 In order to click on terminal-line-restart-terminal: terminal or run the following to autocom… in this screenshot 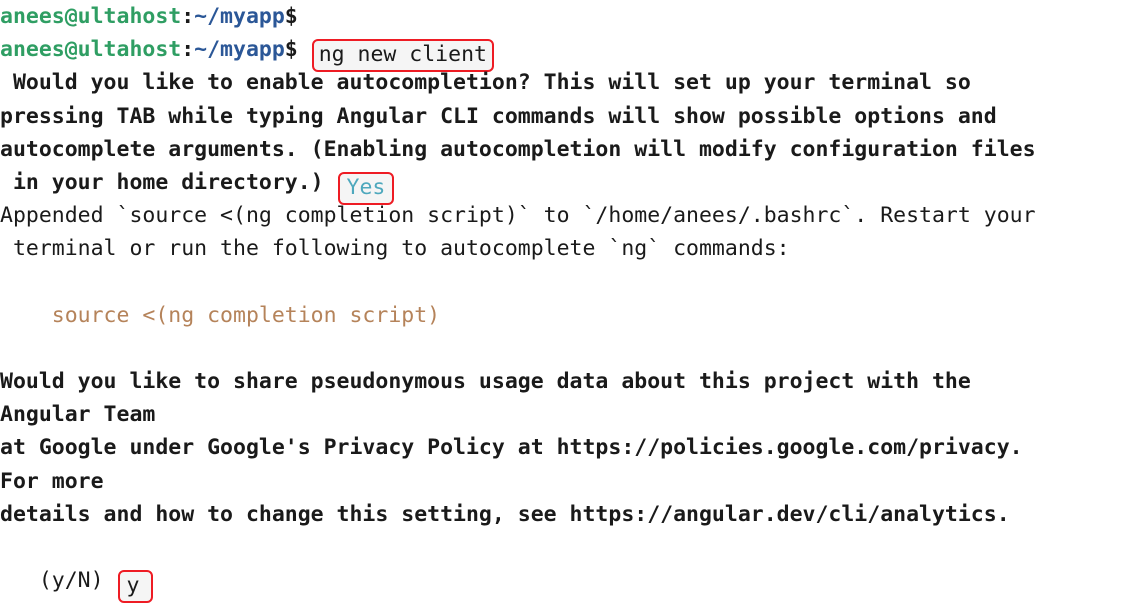, I will do `click(395, 249)`.